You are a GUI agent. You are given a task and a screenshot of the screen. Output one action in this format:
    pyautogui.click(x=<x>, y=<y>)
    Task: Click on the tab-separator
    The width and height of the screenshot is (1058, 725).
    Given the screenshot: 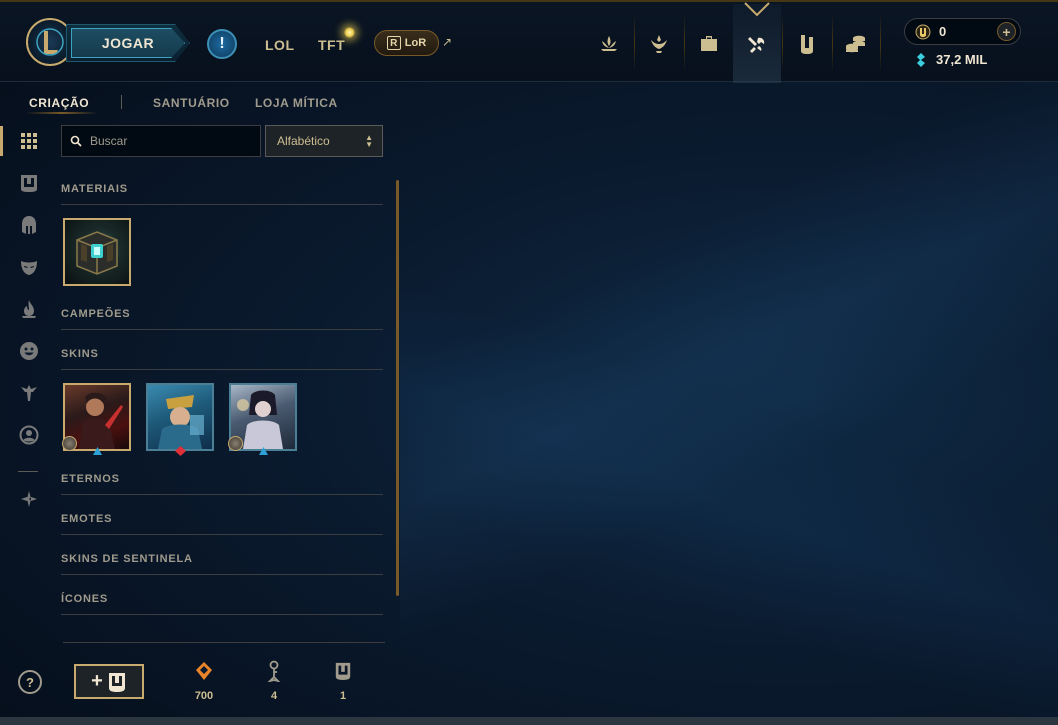 What is the action you would take?
    pyautogui.click(x=121, y=102)
    